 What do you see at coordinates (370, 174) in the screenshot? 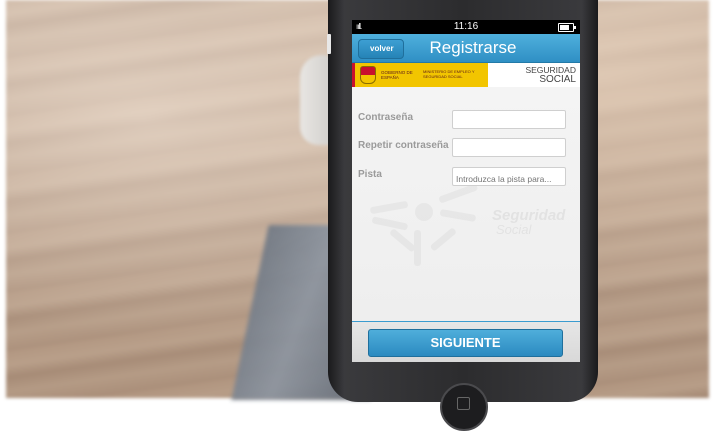
I see `hint-label: Pista` at bounding box center [370, 174].